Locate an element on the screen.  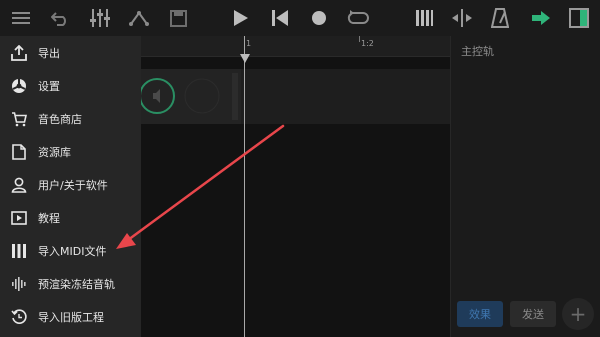
user-icon is located at coordinates (19, 185).